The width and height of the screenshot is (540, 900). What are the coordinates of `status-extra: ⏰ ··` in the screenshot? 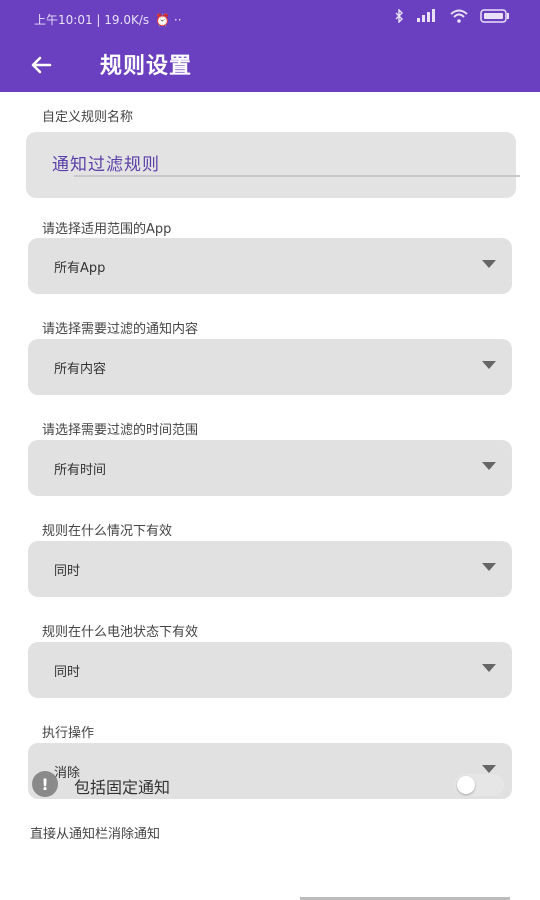 It's located at (168, 19).